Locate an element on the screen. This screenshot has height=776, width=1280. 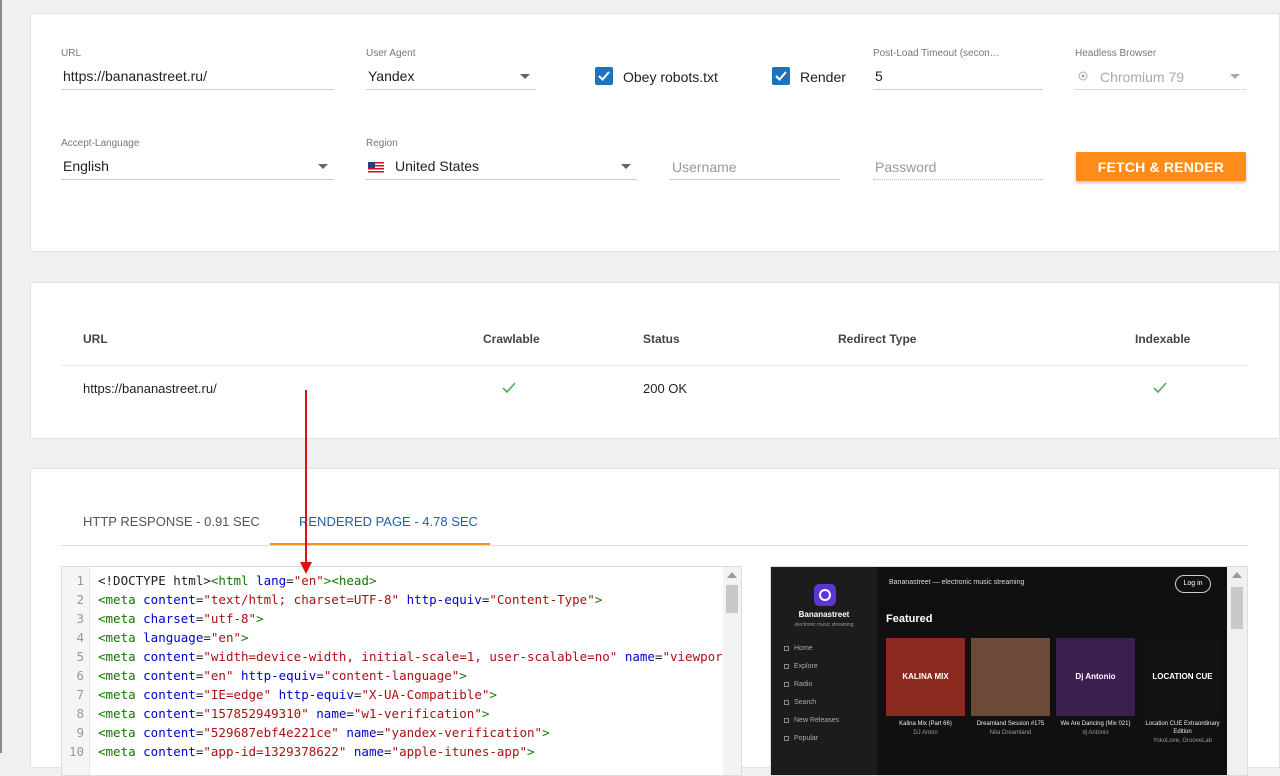
preview-nav-item: Explore is located at coordinates (801, 666).